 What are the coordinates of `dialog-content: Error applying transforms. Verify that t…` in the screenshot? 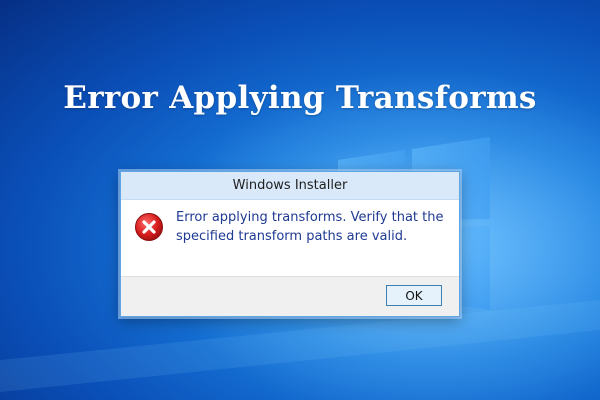 It's located at (290, 239).